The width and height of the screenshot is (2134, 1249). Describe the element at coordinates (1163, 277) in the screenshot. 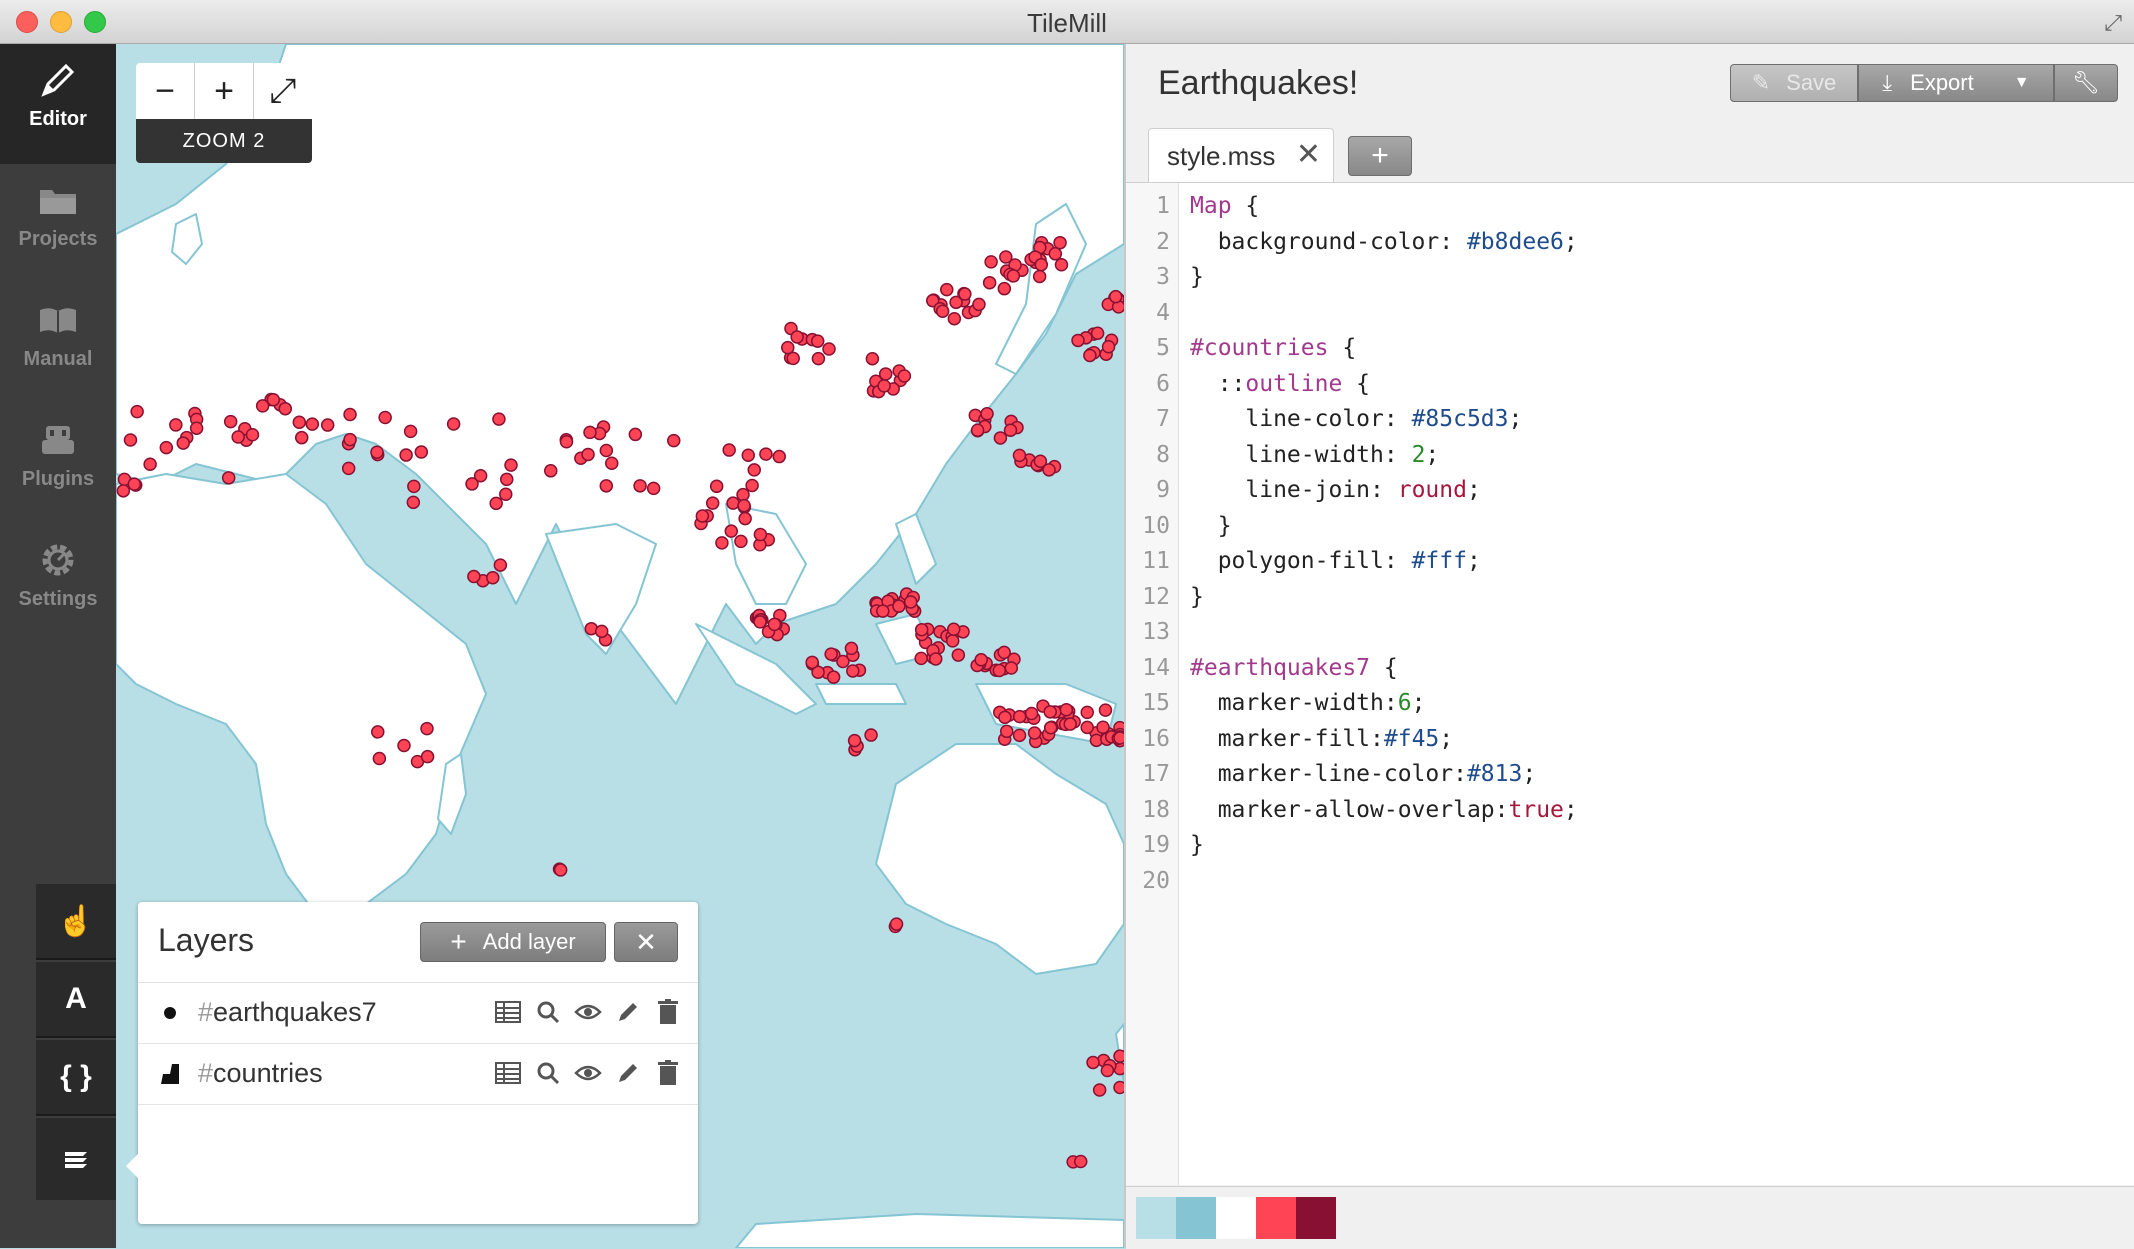

I see `line-number: 3` at that location.